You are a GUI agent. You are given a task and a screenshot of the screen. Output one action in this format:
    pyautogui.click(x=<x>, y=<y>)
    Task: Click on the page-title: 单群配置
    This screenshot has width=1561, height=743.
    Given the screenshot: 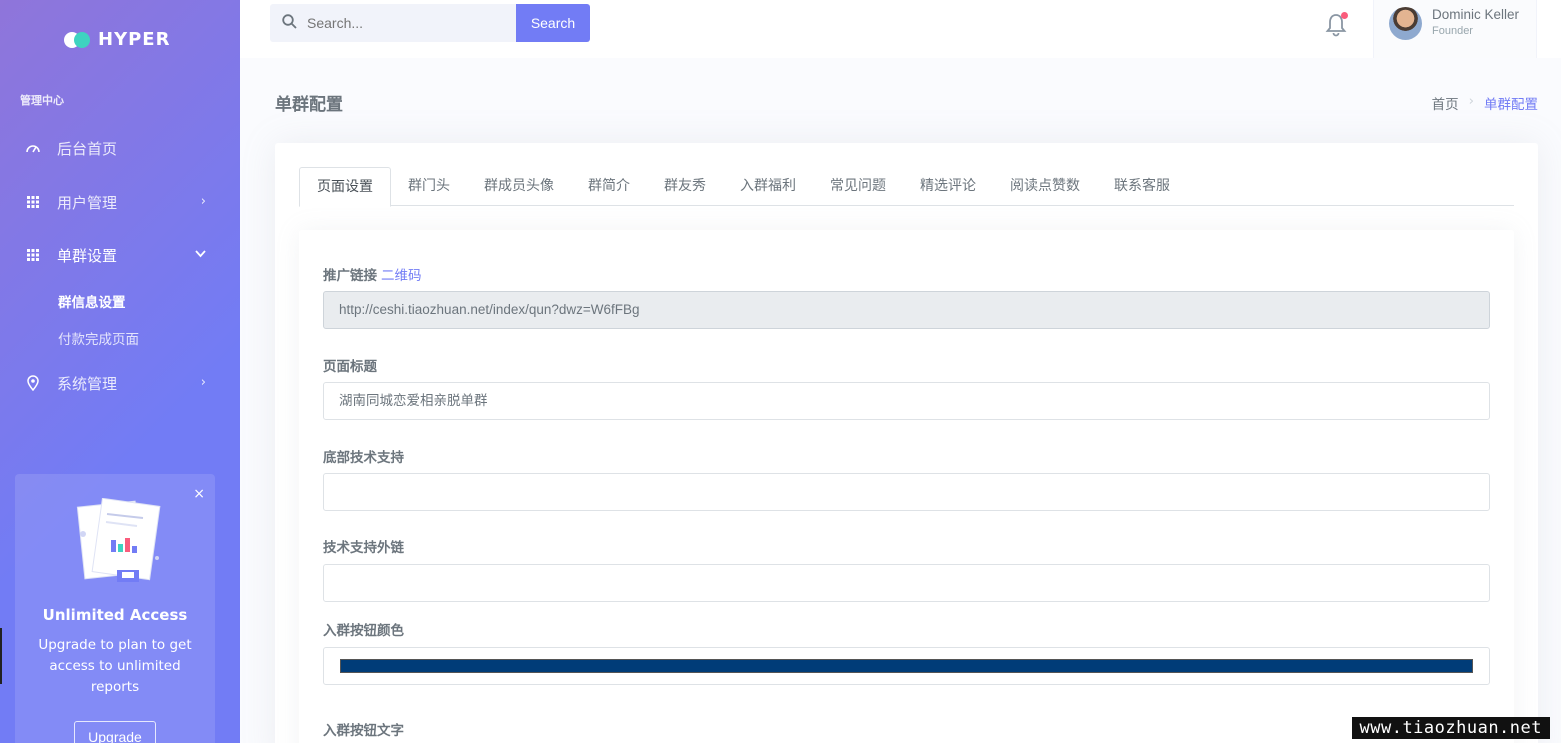 What is the action you would take?
    pyautogui.click(x=309, y=105)
    